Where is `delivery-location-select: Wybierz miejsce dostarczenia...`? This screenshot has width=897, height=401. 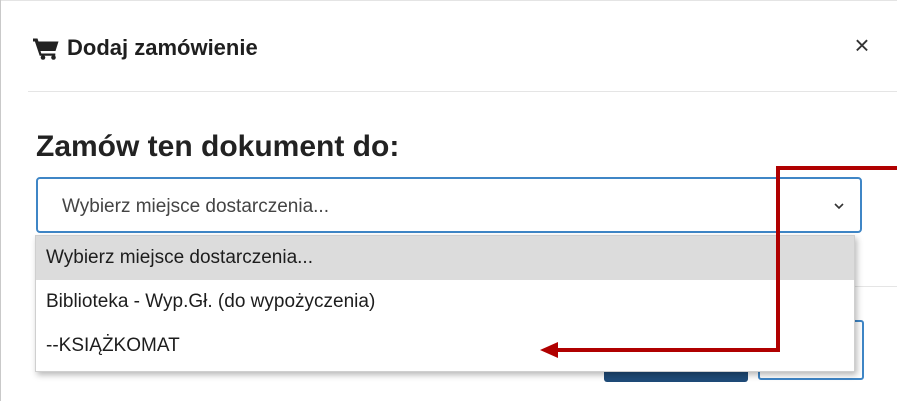 delivery-location-select: Wybierz miejsce dostarczenia... is located at coordinates (449, 205).